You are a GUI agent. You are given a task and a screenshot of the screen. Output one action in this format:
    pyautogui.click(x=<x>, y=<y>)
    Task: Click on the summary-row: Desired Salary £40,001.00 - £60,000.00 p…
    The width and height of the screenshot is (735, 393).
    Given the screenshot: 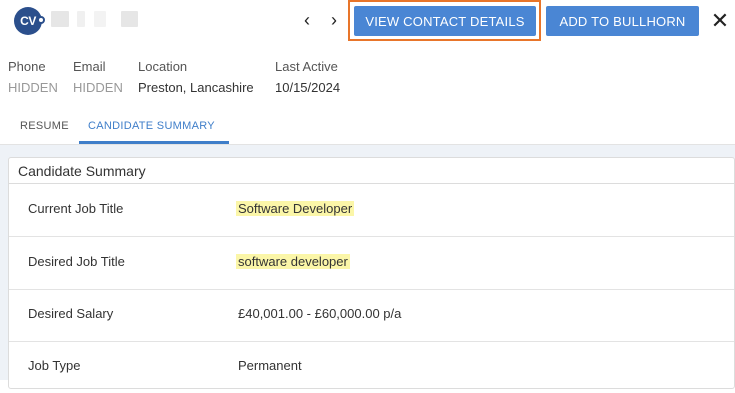 What is the action you would take?
    pyautogui.click(x=371, y=315)
    